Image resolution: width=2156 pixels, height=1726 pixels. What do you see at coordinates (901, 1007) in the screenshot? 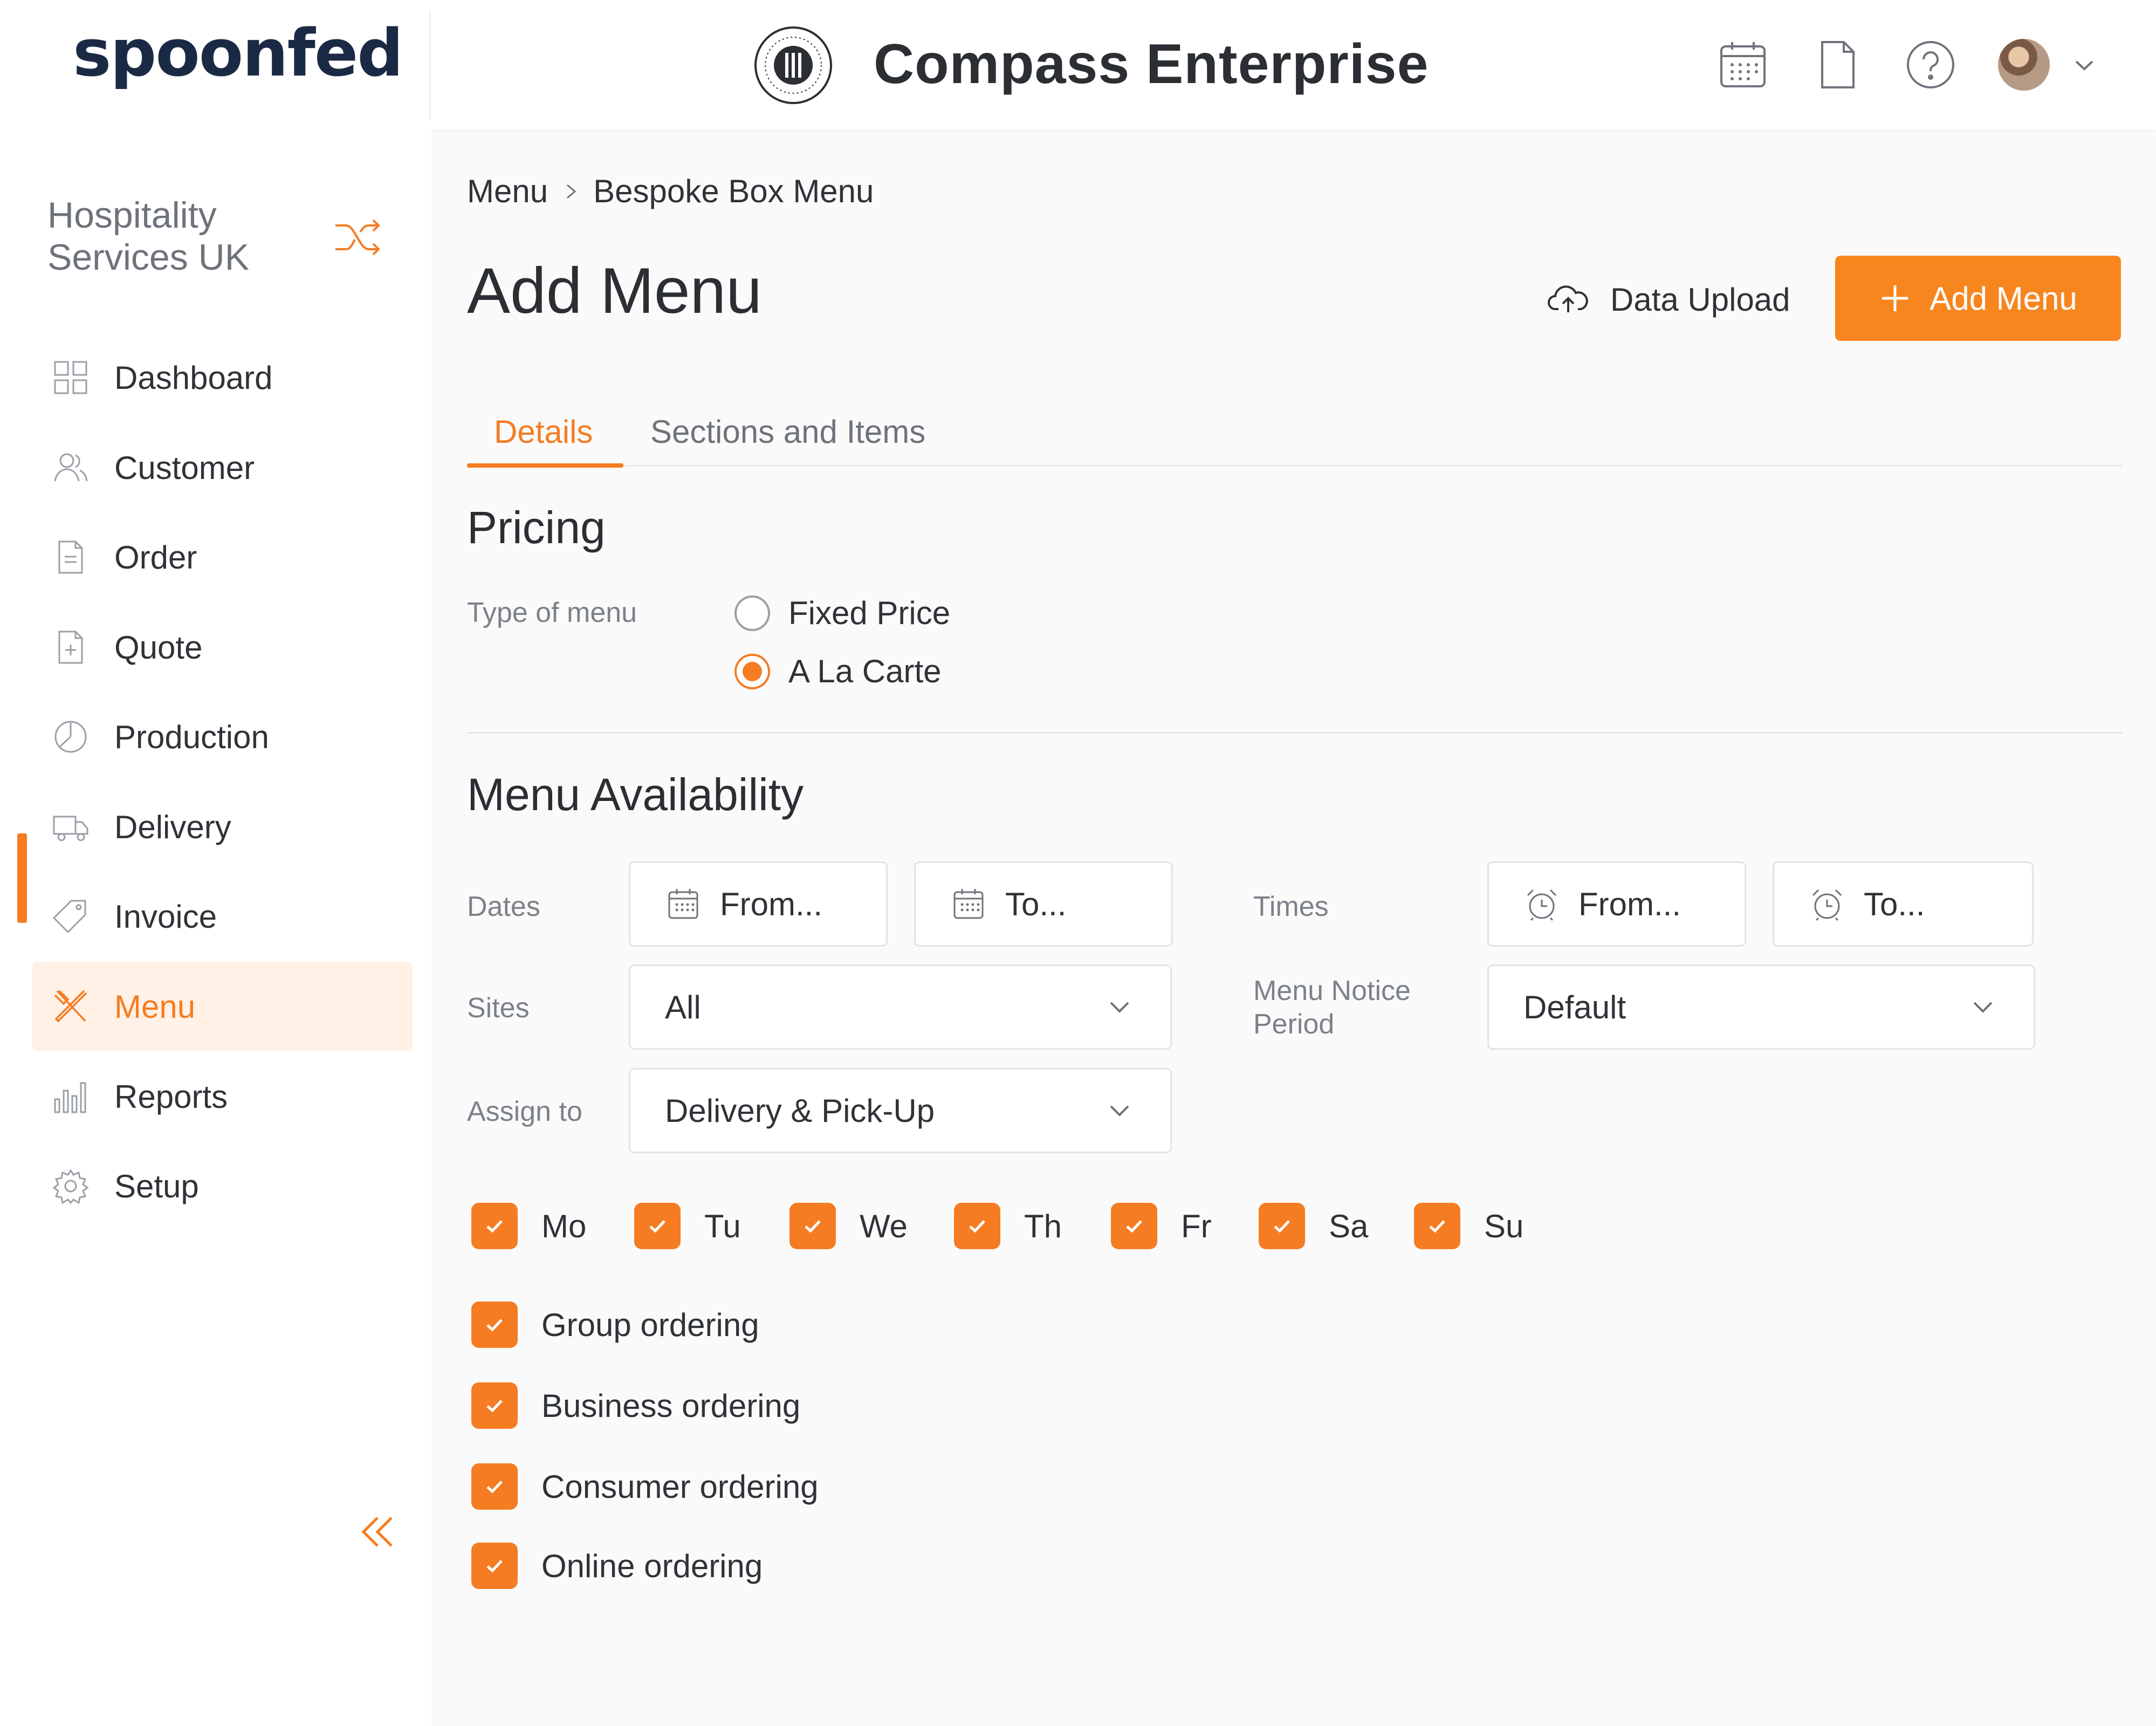
I see `sites-select: All` at bounding box center [901, 1007].